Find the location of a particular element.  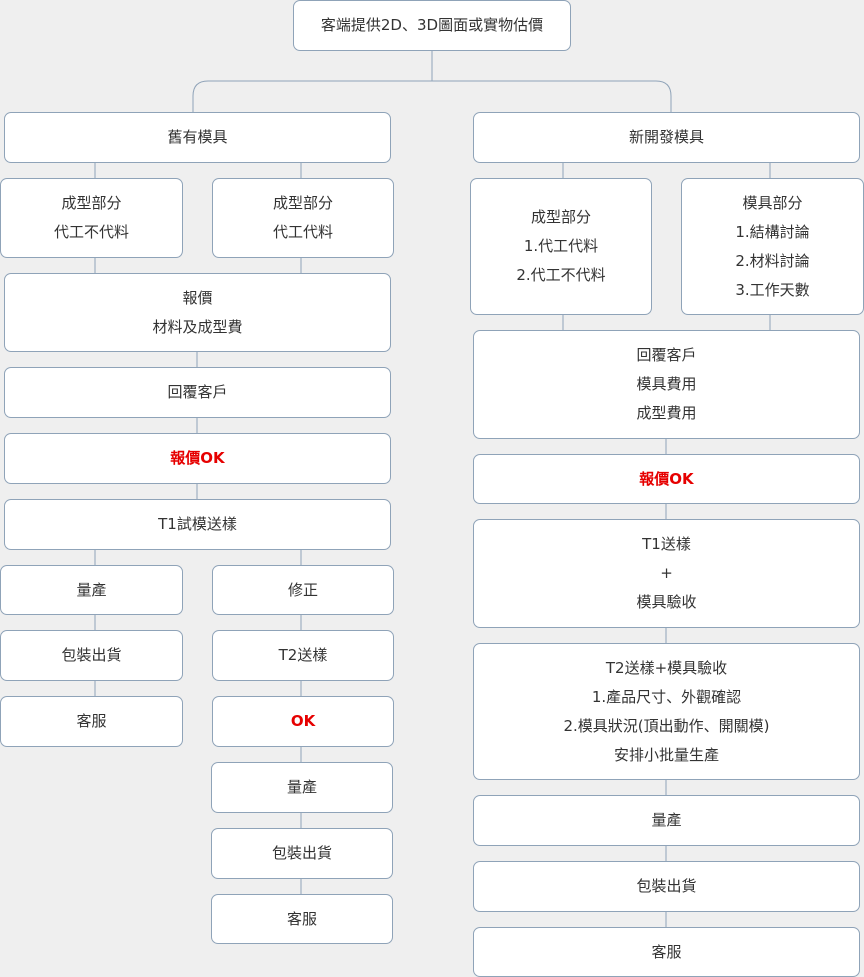

node-item: 2.代工不代料 is located at coordinates (561, 275).